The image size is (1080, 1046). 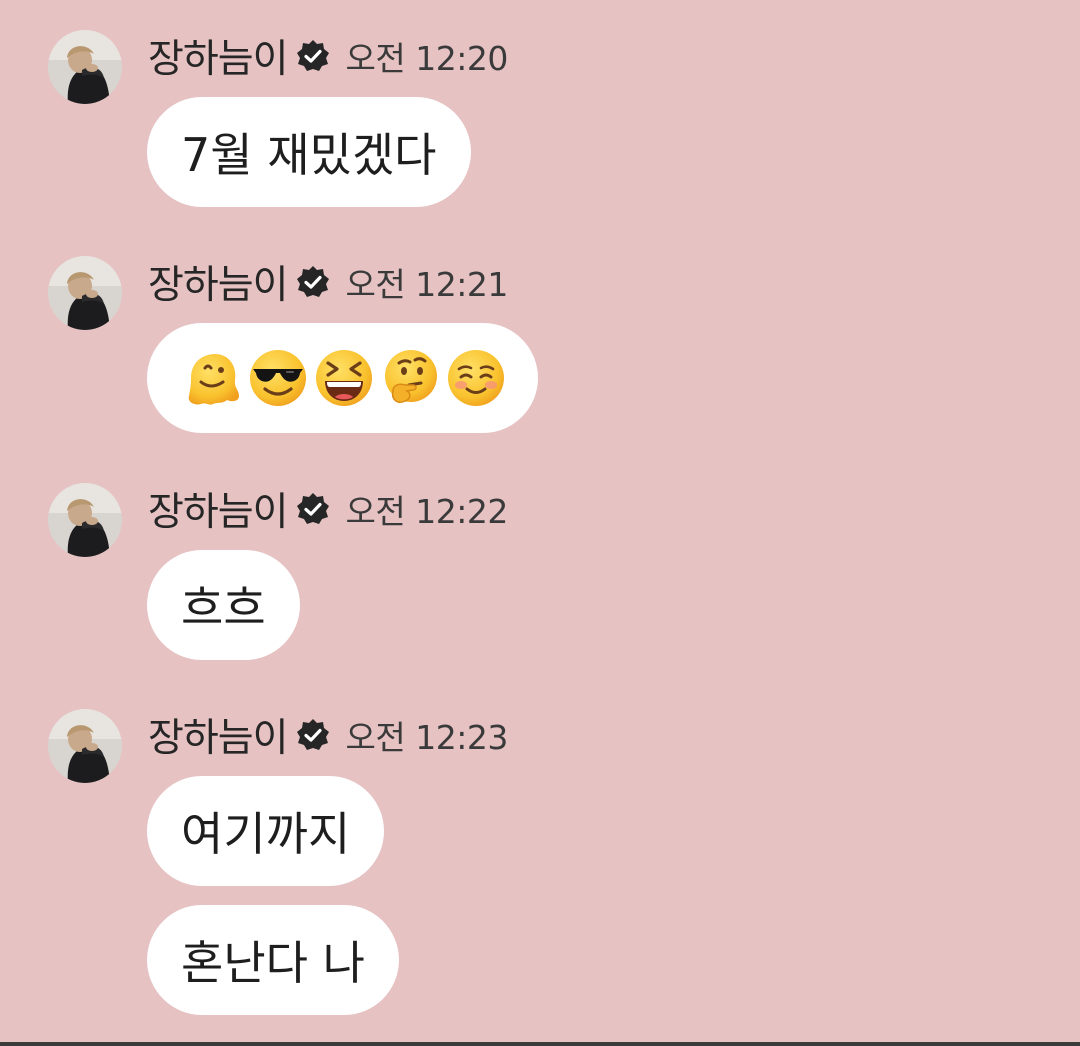 I want to click on message-bubble: 혼난다 나, so click(x=273, y=960).